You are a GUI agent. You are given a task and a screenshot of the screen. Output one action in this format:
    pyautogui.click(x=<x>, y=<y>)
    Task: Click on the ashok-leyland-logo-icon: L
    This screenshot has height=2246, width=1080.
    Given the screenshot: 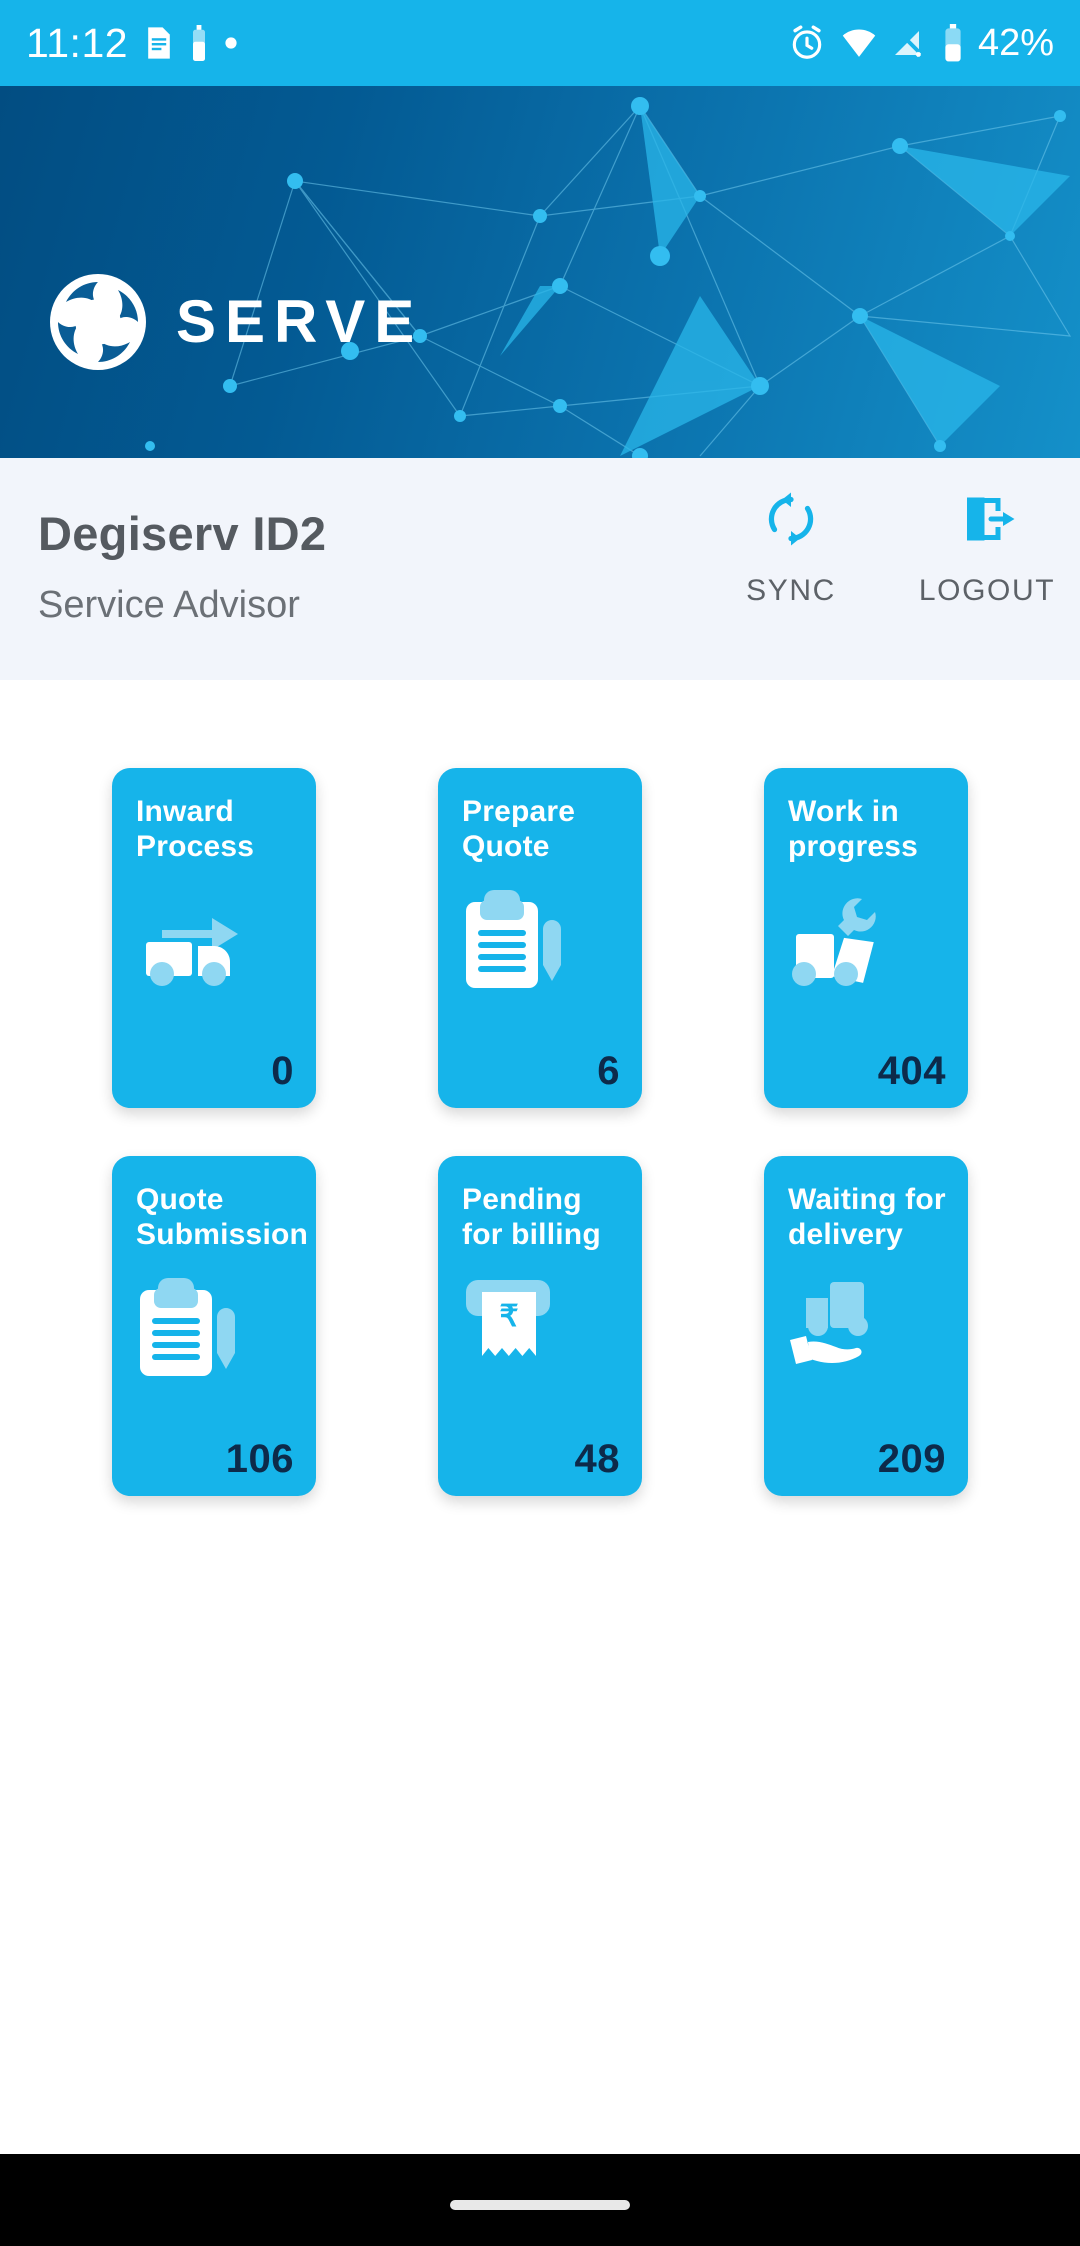 What is the action you would take?
    pyautogui.click(x=98, y=322)
    